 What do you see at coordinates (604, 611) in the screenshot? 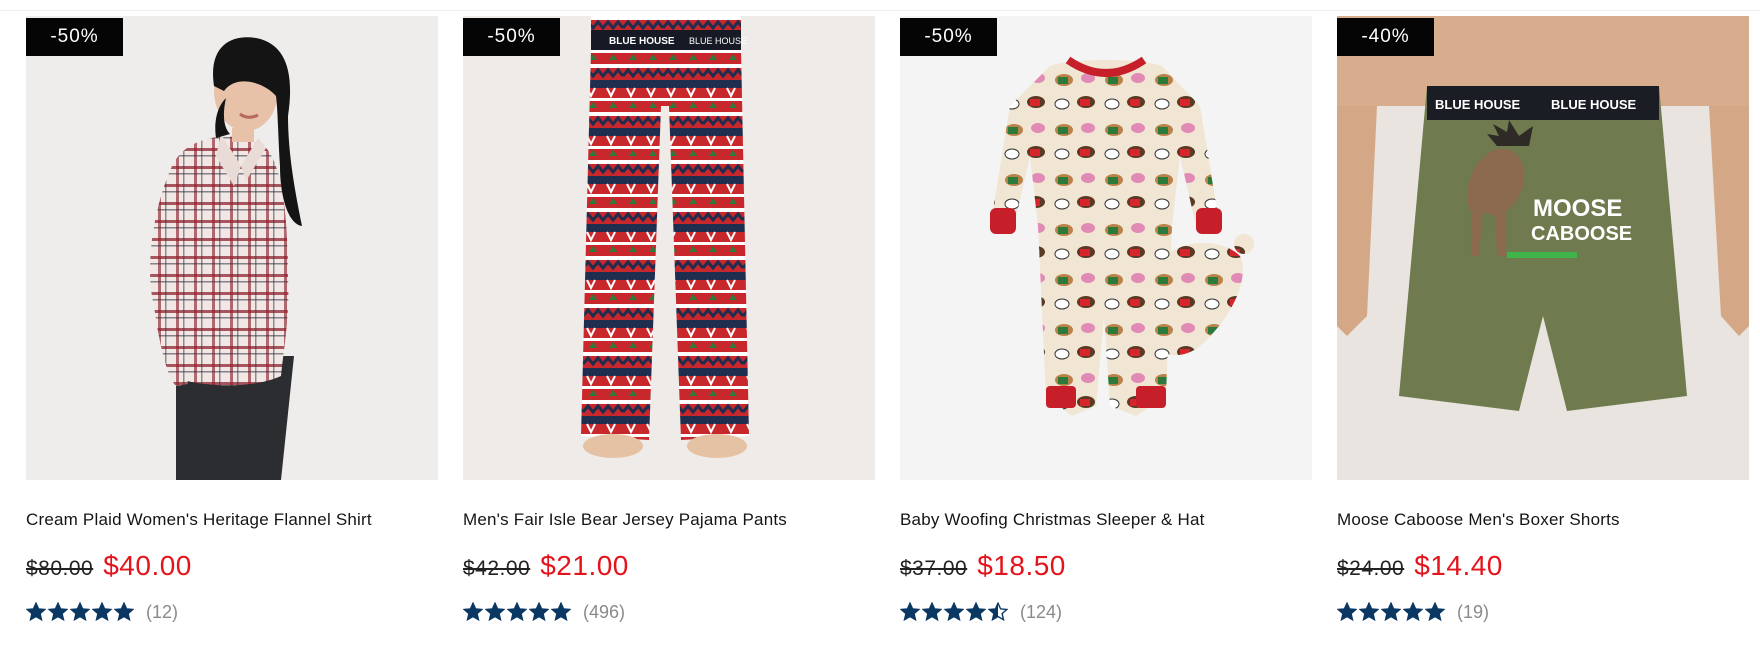
I see `review-count: (496)` at bounding box center [604, 611].